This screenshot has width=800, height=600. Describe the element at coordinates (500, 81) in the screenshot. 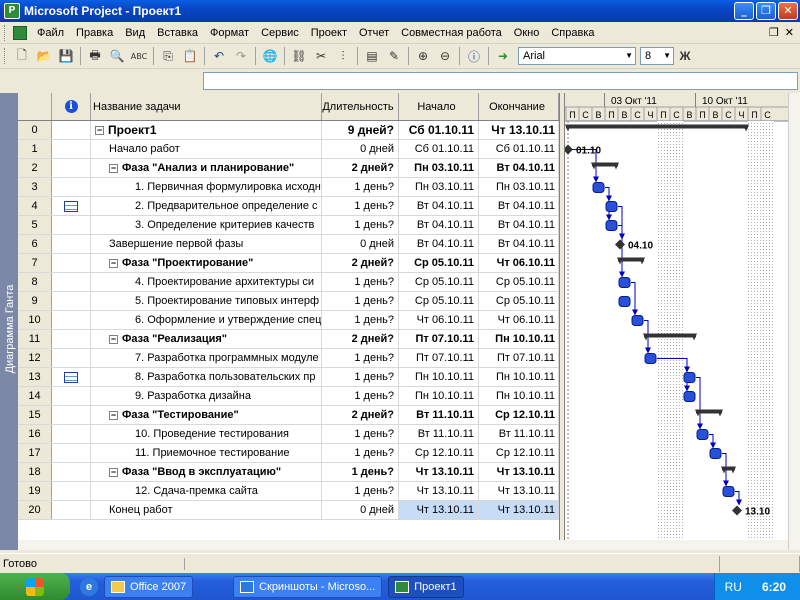

I see `entry-field` at that location.